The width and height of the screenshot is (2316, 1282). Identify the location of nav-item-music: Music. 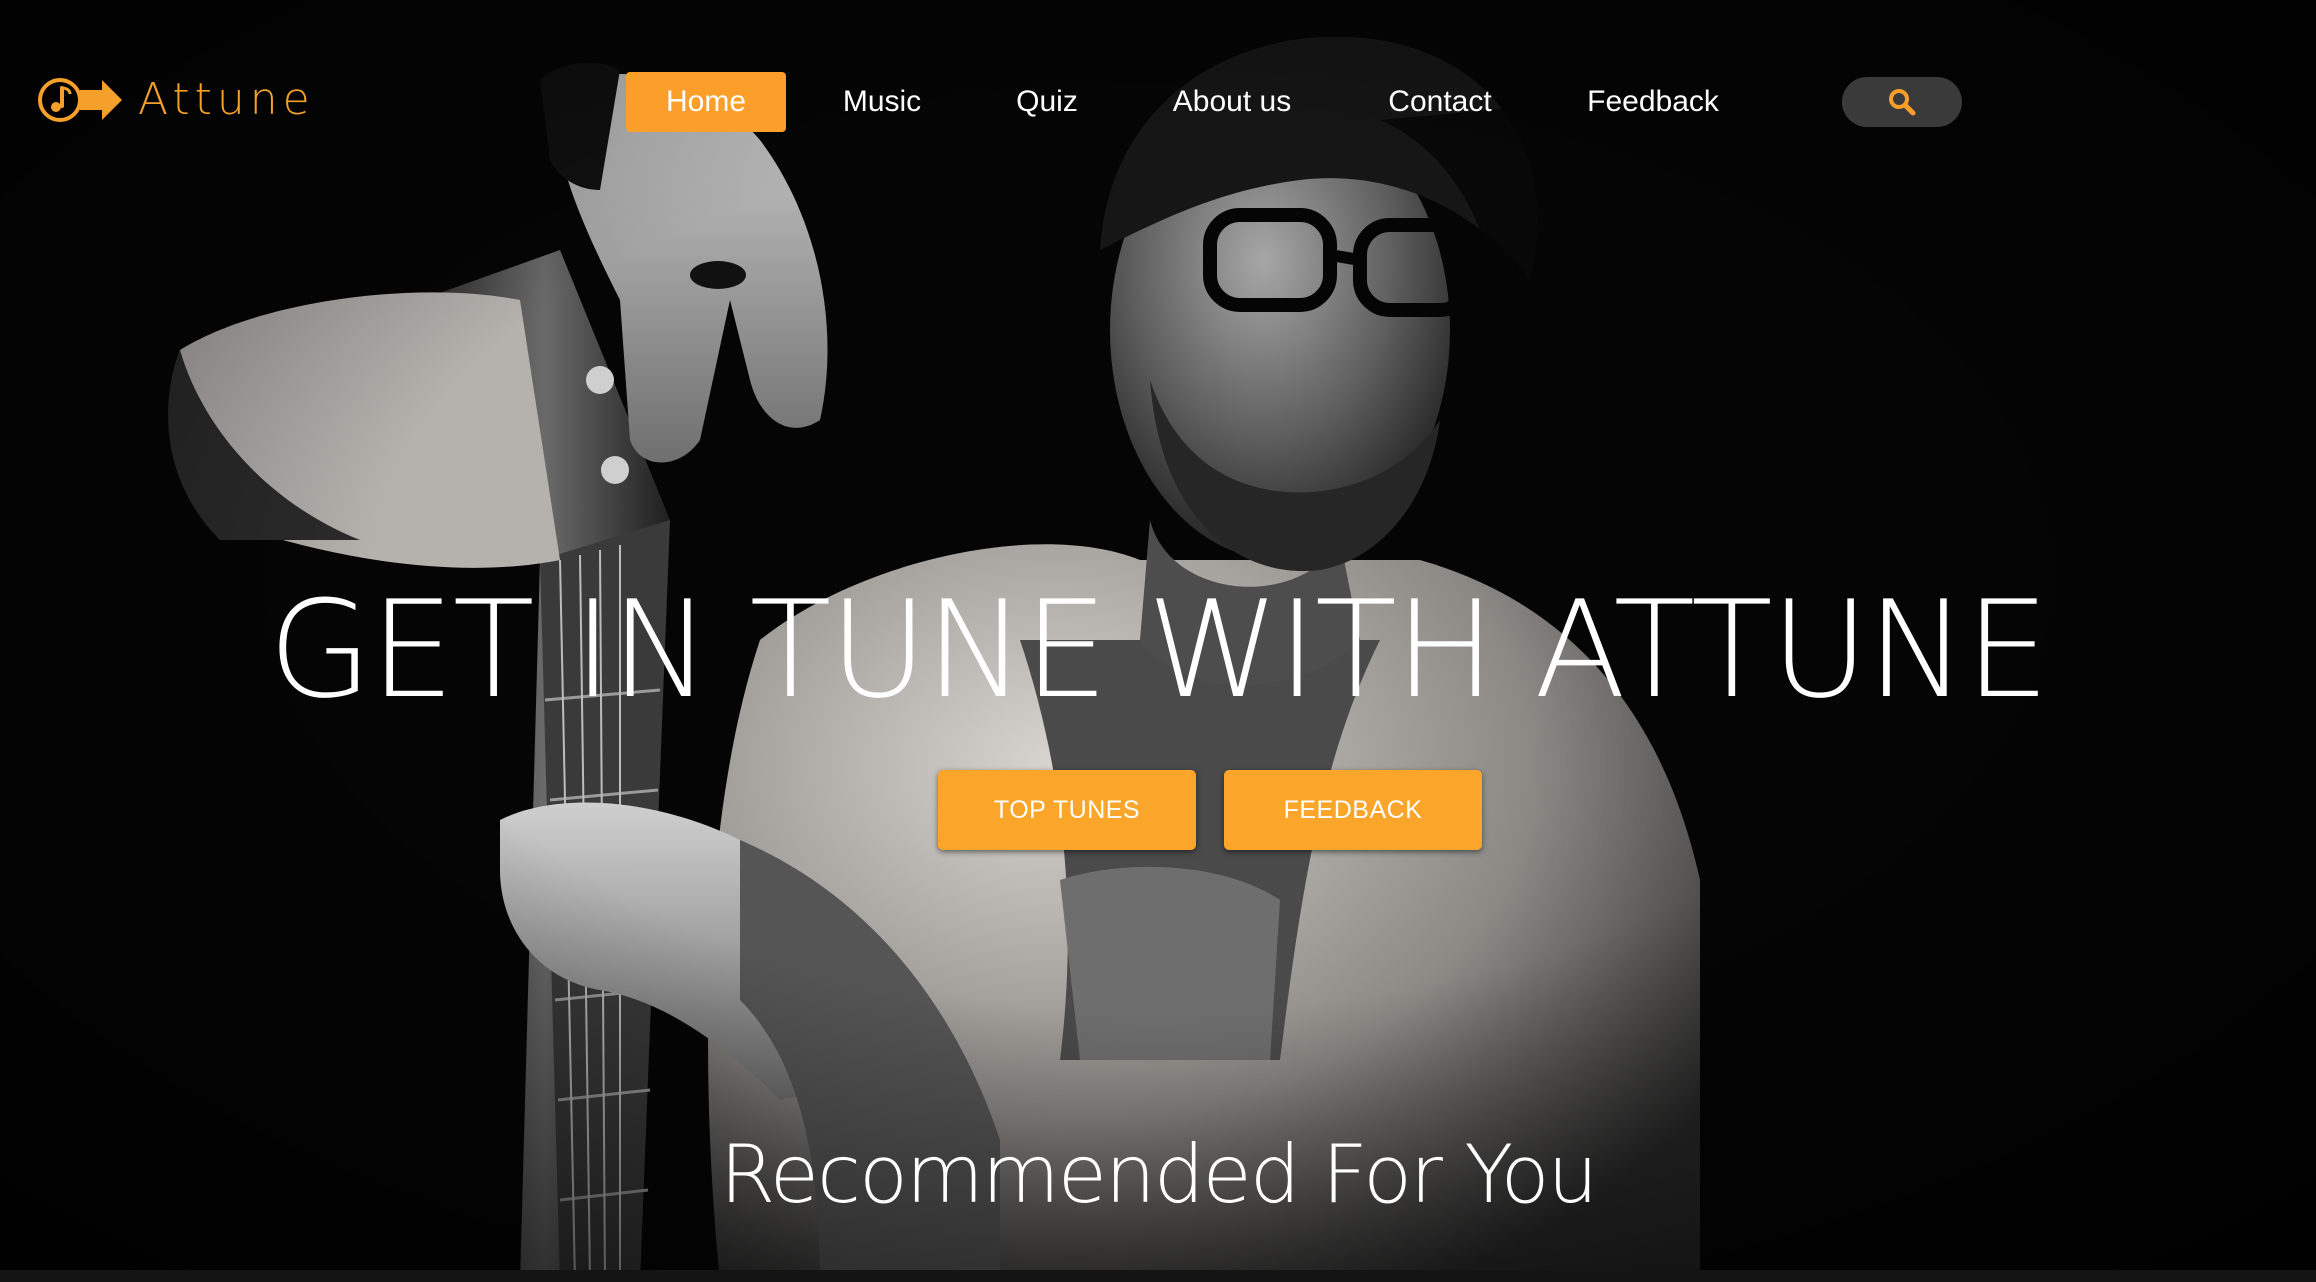
(882, 102).